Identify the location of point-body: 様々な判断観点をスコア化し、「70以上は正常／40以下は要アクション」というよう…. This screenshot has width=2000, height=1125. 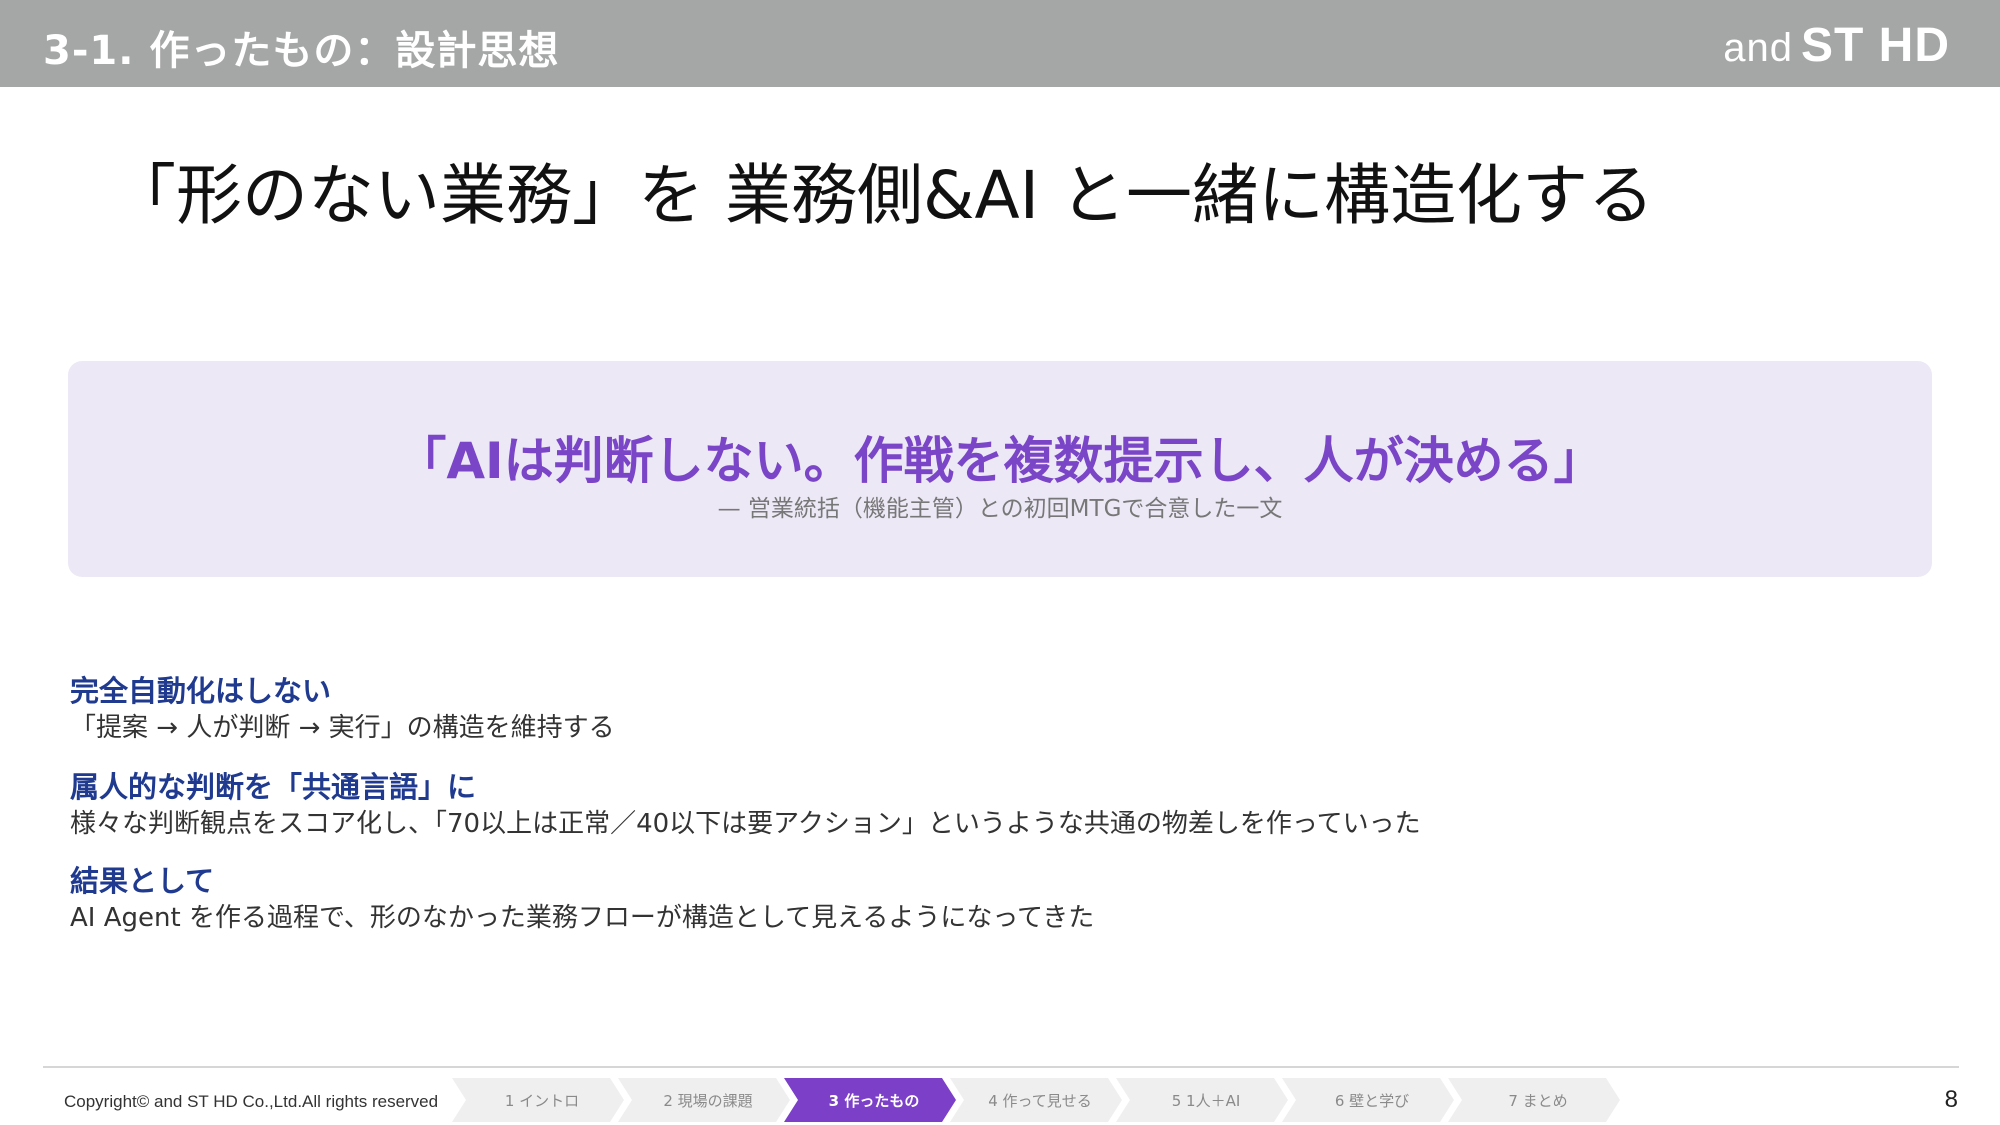
(745, 824).